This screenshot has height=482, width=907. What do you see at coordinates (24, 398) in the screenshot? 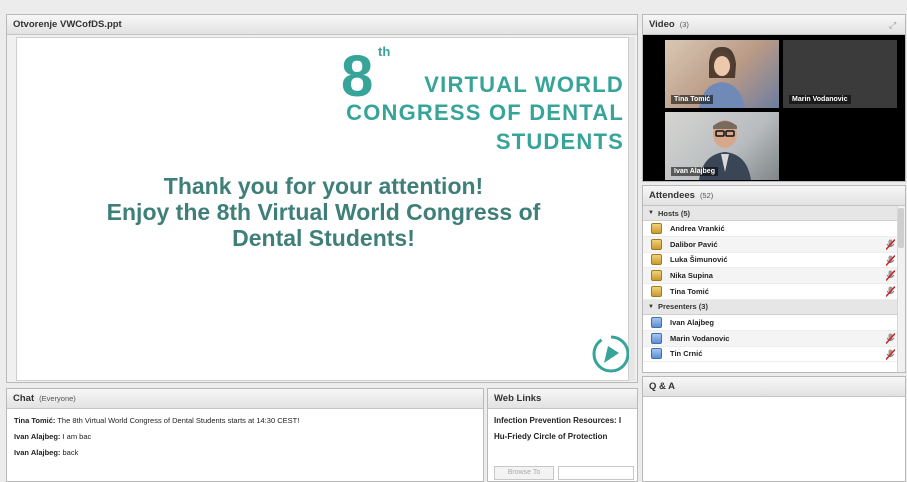
I see `chat-pod-title: Chat` at bounding box center [24, 398].